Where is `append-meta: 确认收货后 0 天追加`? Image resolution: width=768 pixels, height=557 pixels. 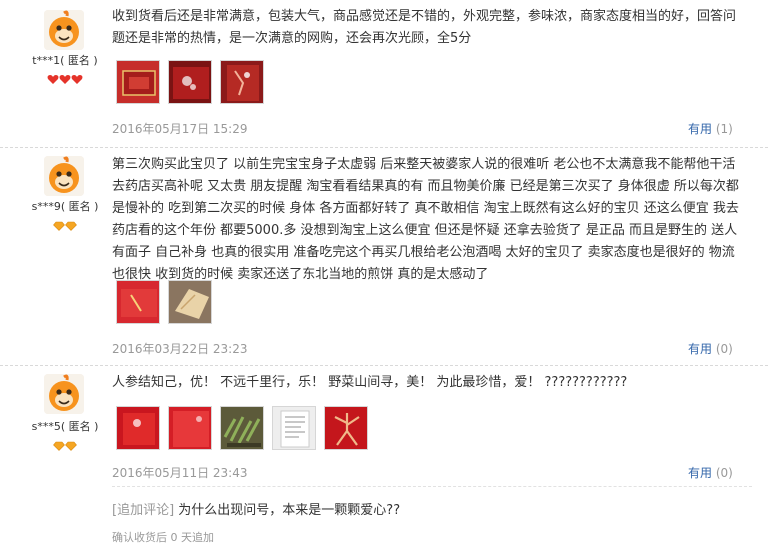 append-meta: 确认收货后 0 天追加 is located at coordinates (163, 537).